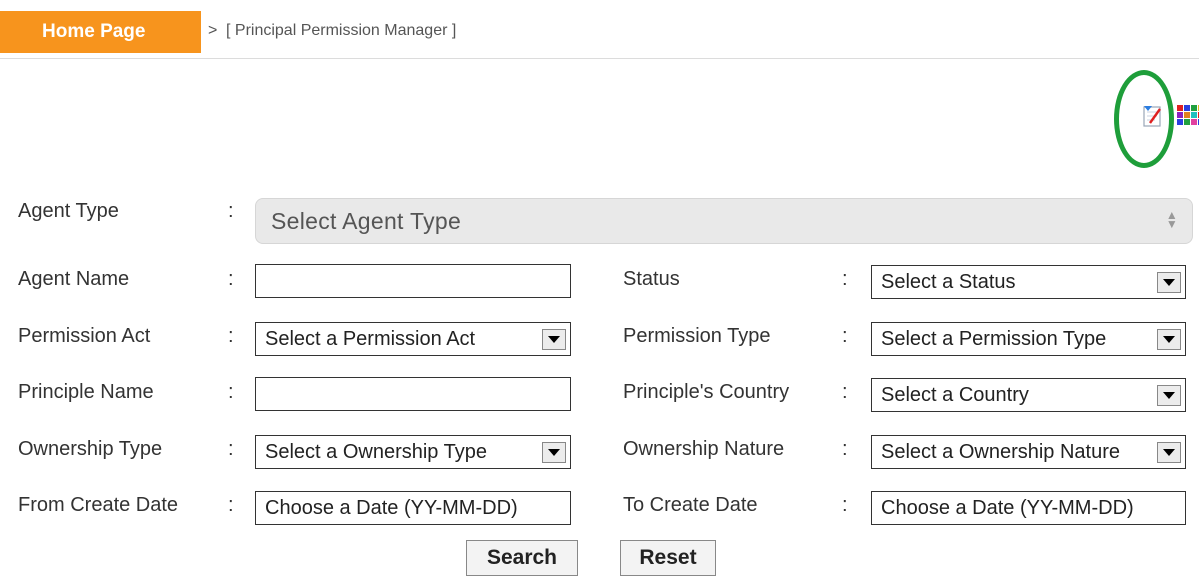 Image resolution: width=1199 pixels, height=576 pixels. What do you see at coordinates (84, 336) in the screenshot?
I see `permission-act-label: Permission Act` at bounding box center [84, 336].